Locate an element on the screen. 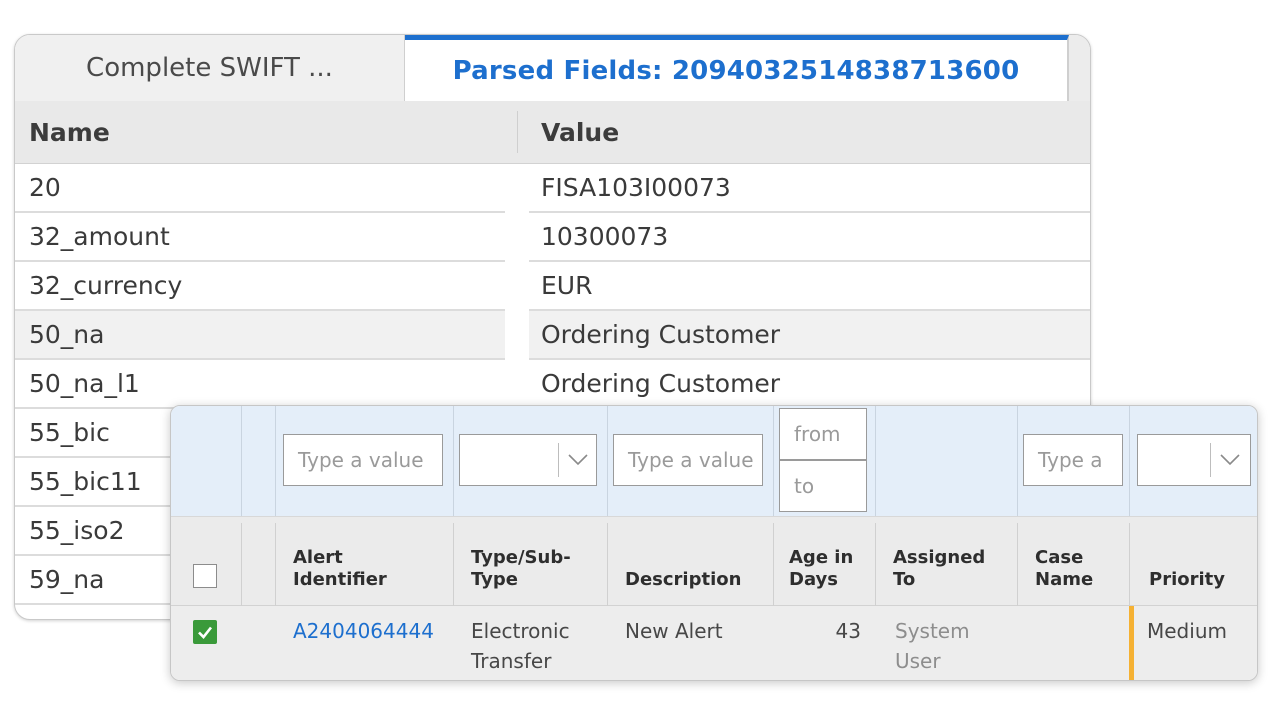 This screenshot has height=720, width=1280. priority-filter-select is located at coordinates (1194, 460).